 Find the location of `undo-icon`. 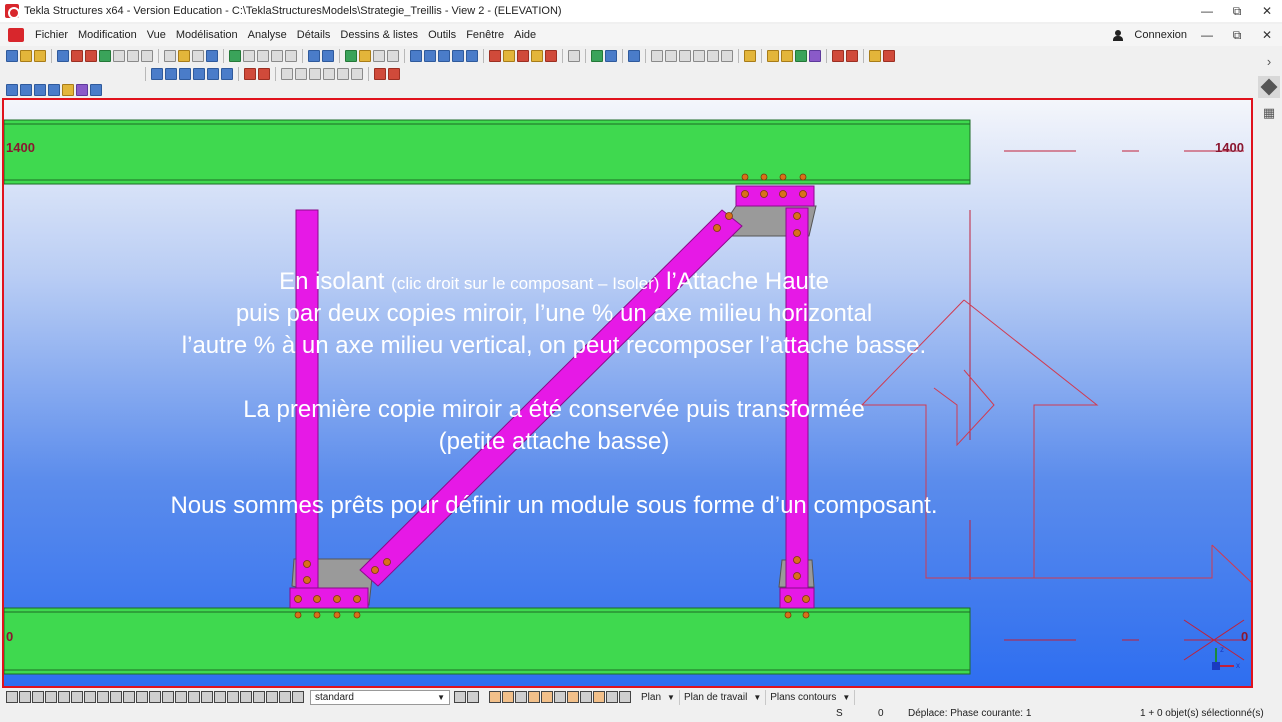

undo-icon is located at coordinates (314, 56).